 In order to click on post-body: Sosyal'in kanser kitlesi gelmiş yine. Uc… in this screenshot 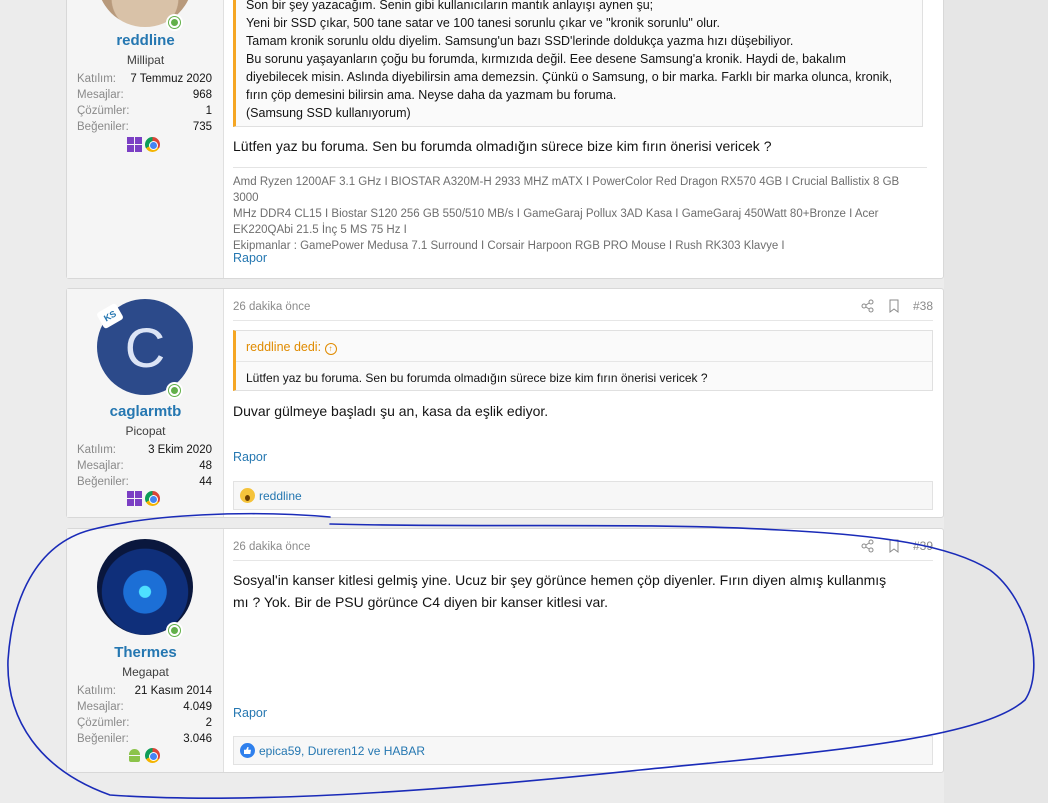, I will do `click(578, 591)`.